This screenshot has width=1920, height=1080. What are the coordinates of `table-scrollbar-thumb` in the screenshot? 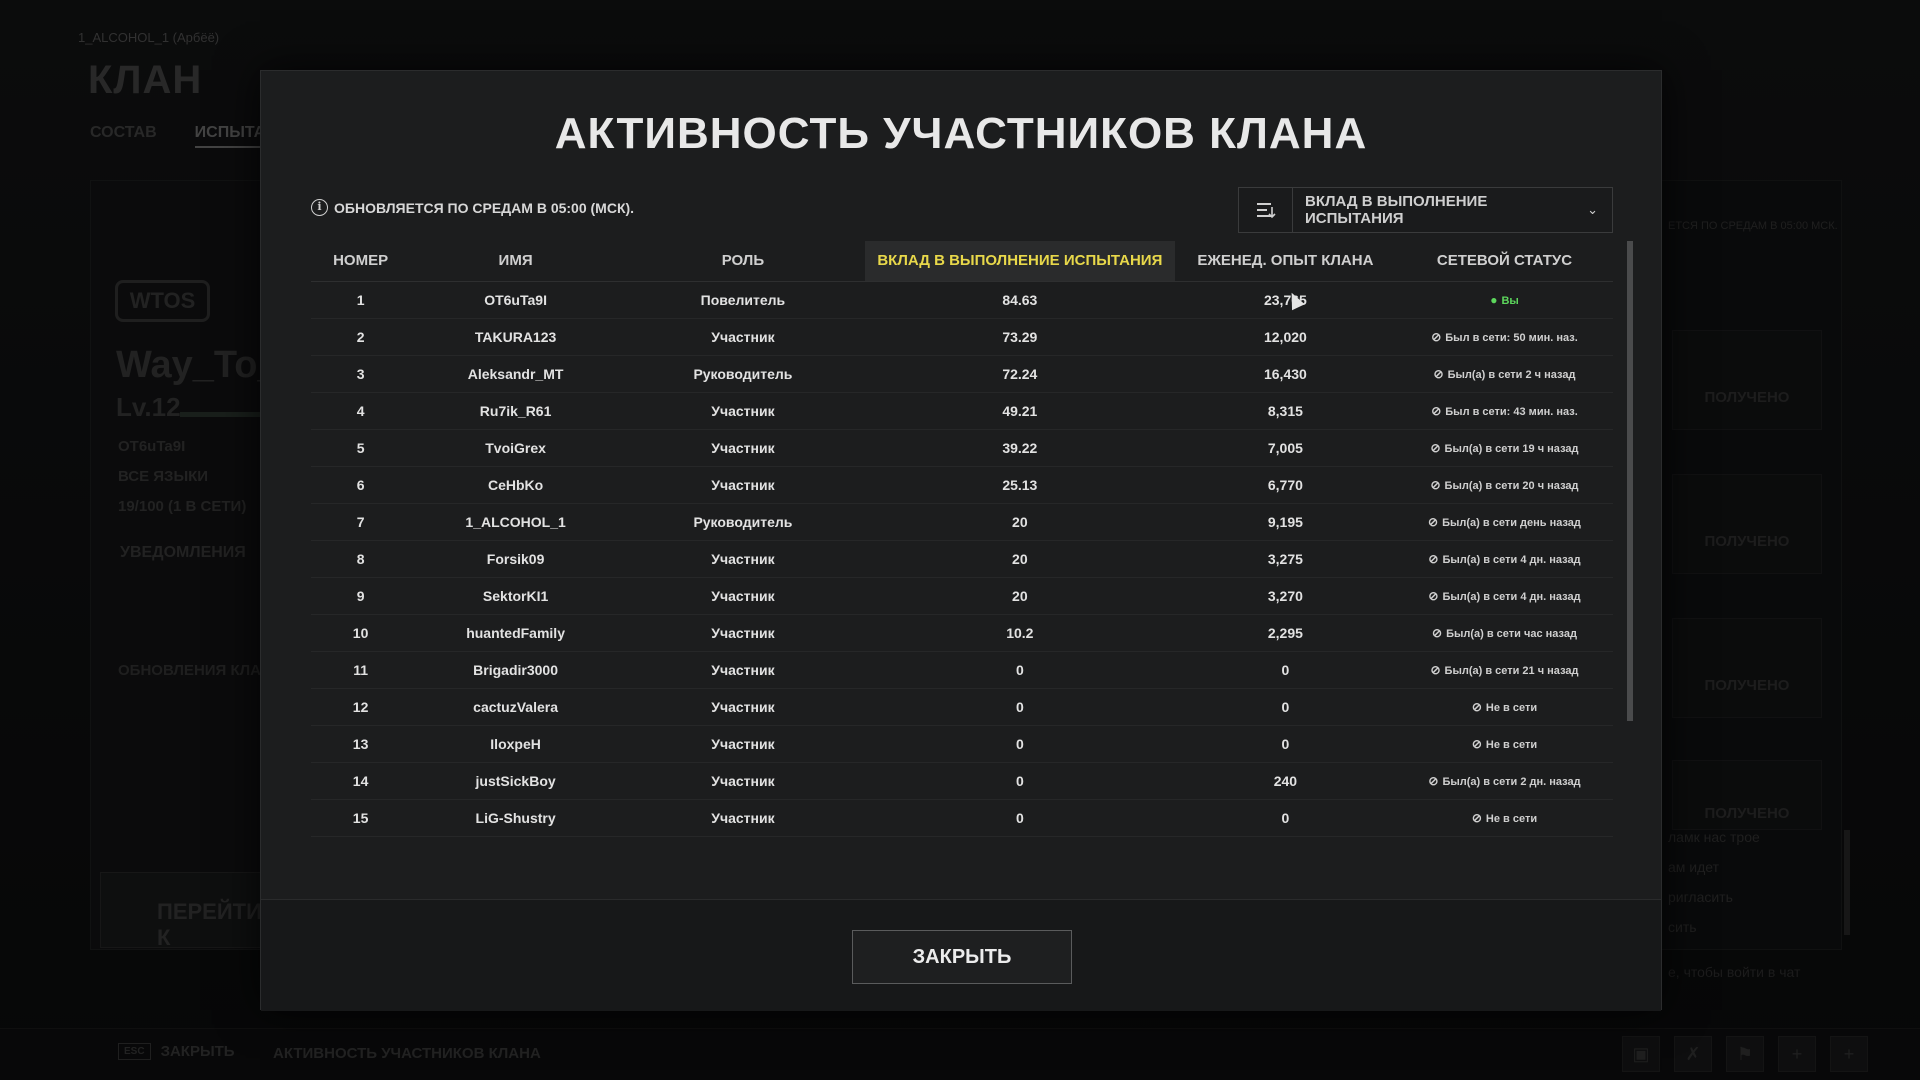 It's located at (1630, 481).